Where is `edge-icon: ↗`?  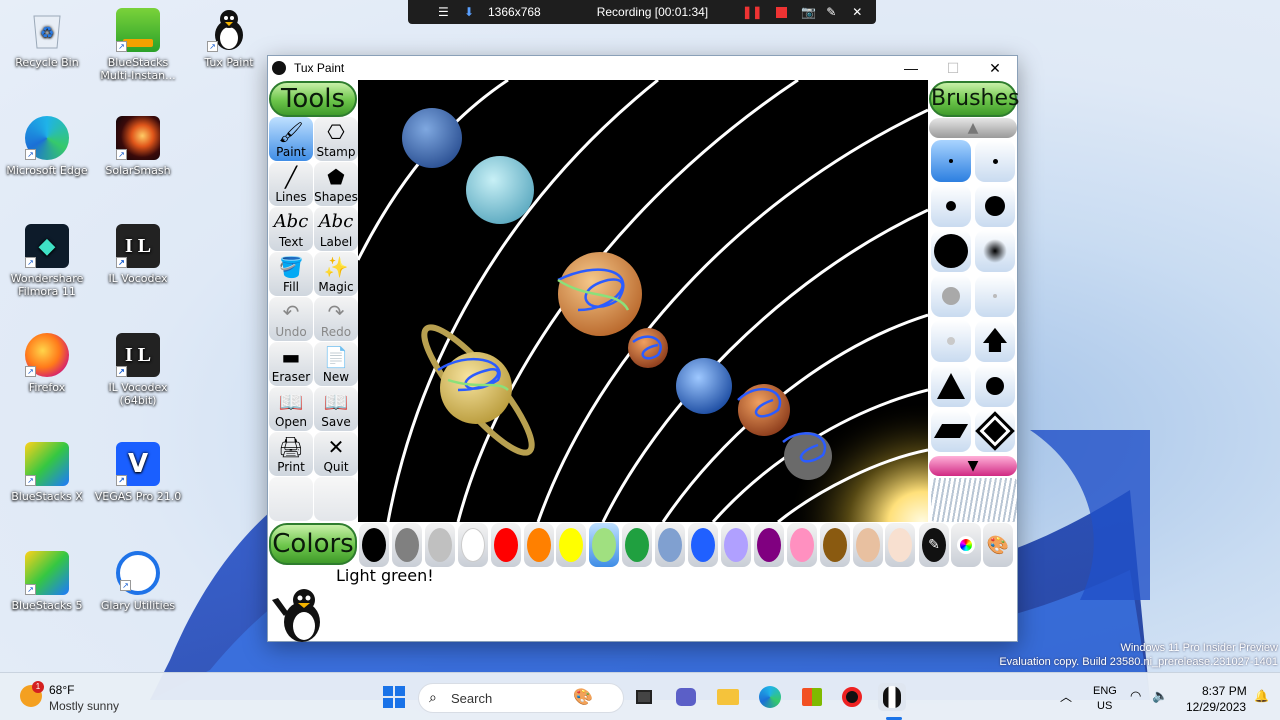
edge-icon: ↗ is located at coordinates (47, 138).